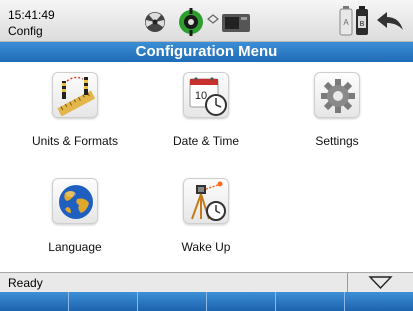 The image size is (413, 311). I want to click on status-icons, so click(213, 22).